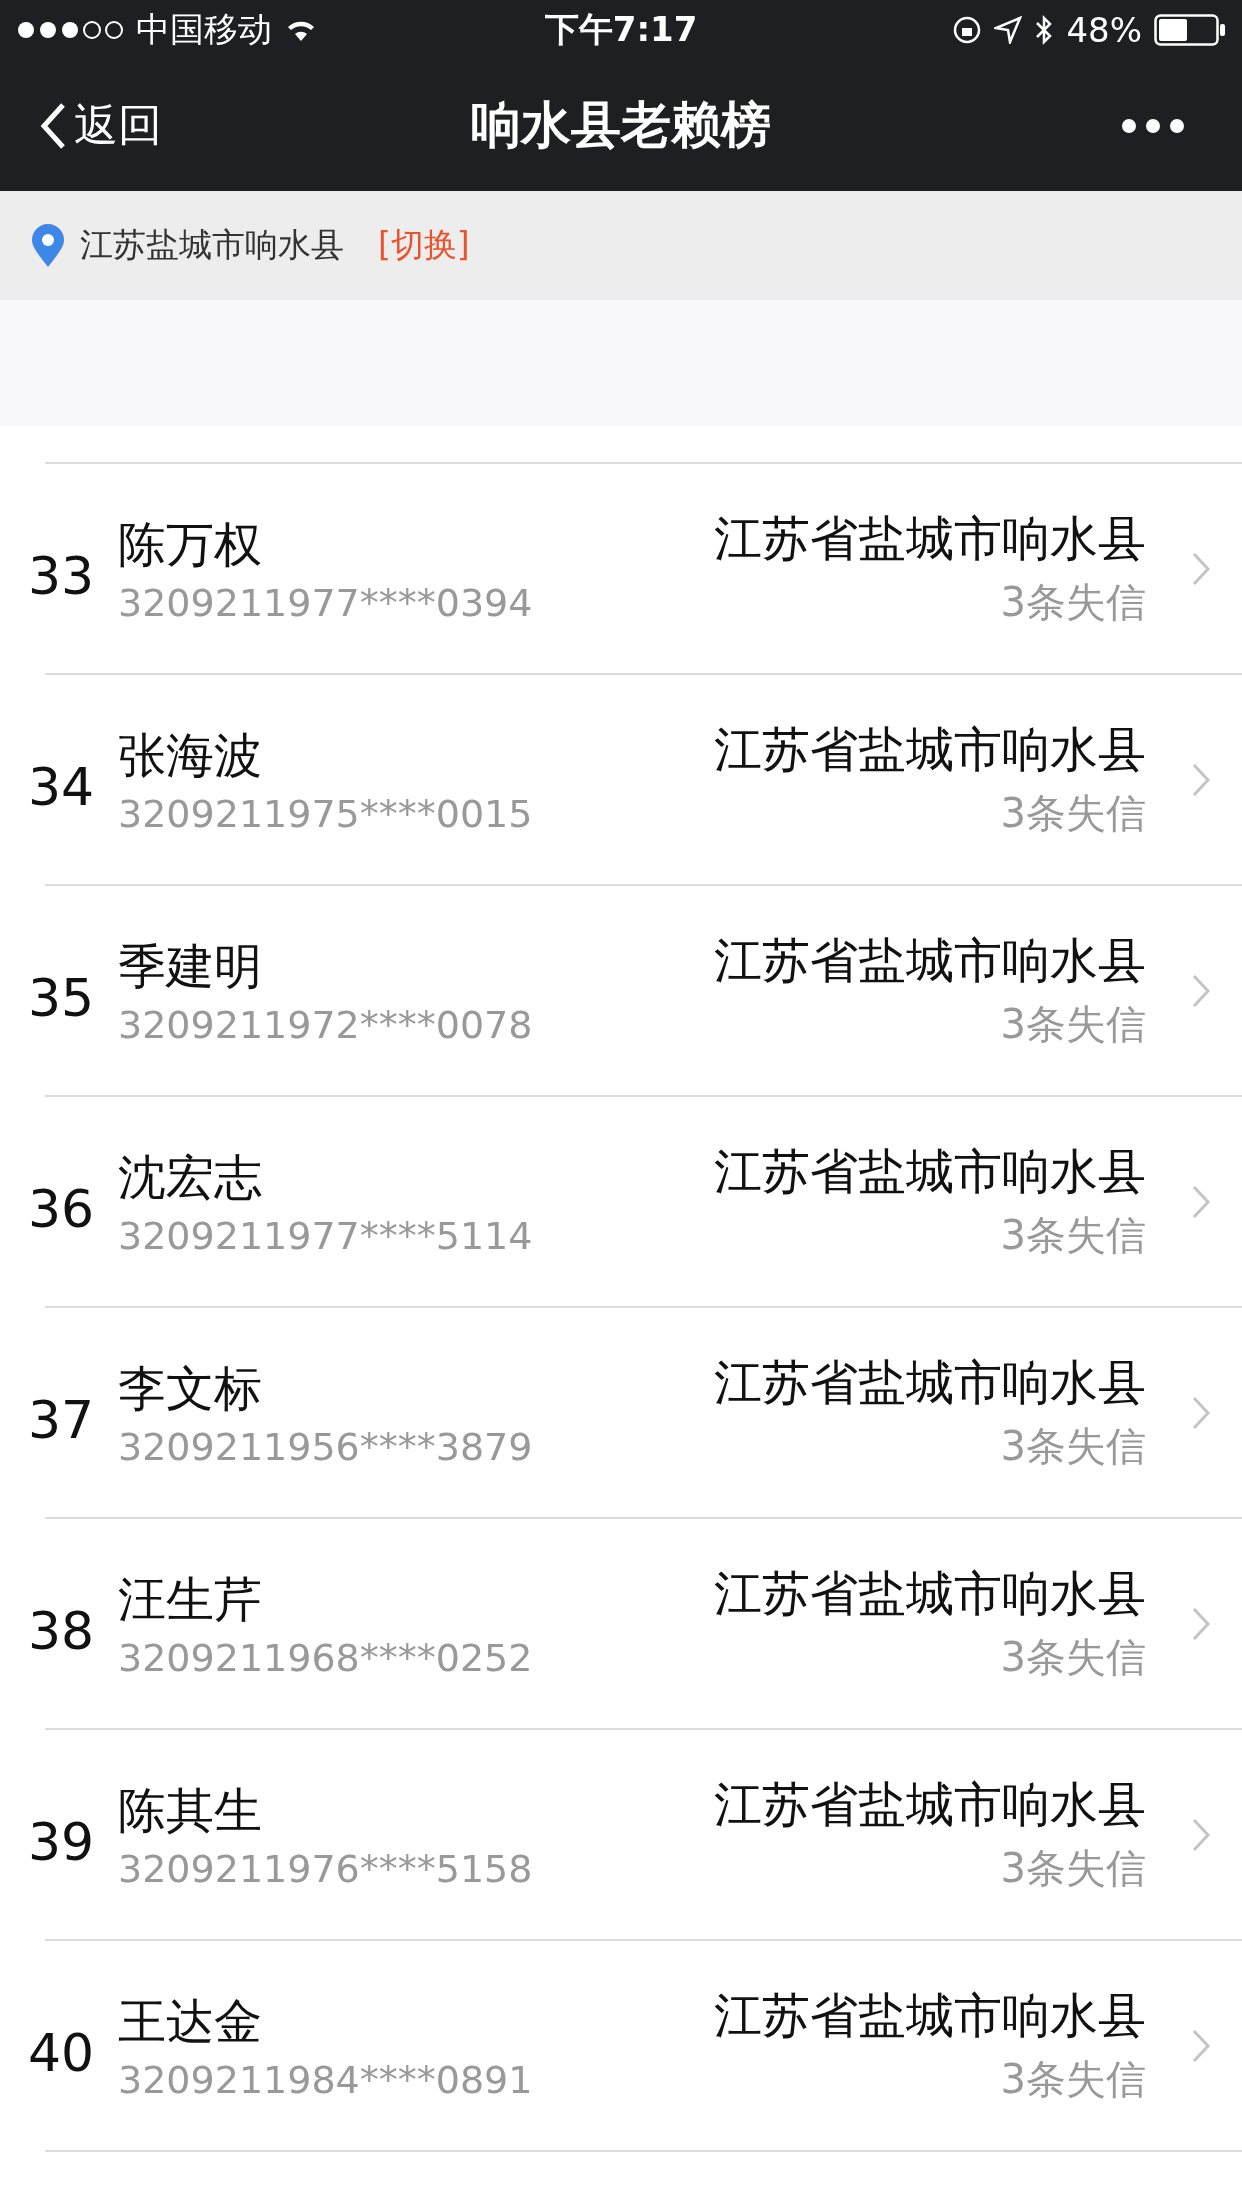 Image resolution: width=1242 pixels, height=2208 pixels. What do you see at coordinates (326, 1868) in the screenshot?
I see `id-number: 3209211976****5158` at bounding box center [326, 1868].